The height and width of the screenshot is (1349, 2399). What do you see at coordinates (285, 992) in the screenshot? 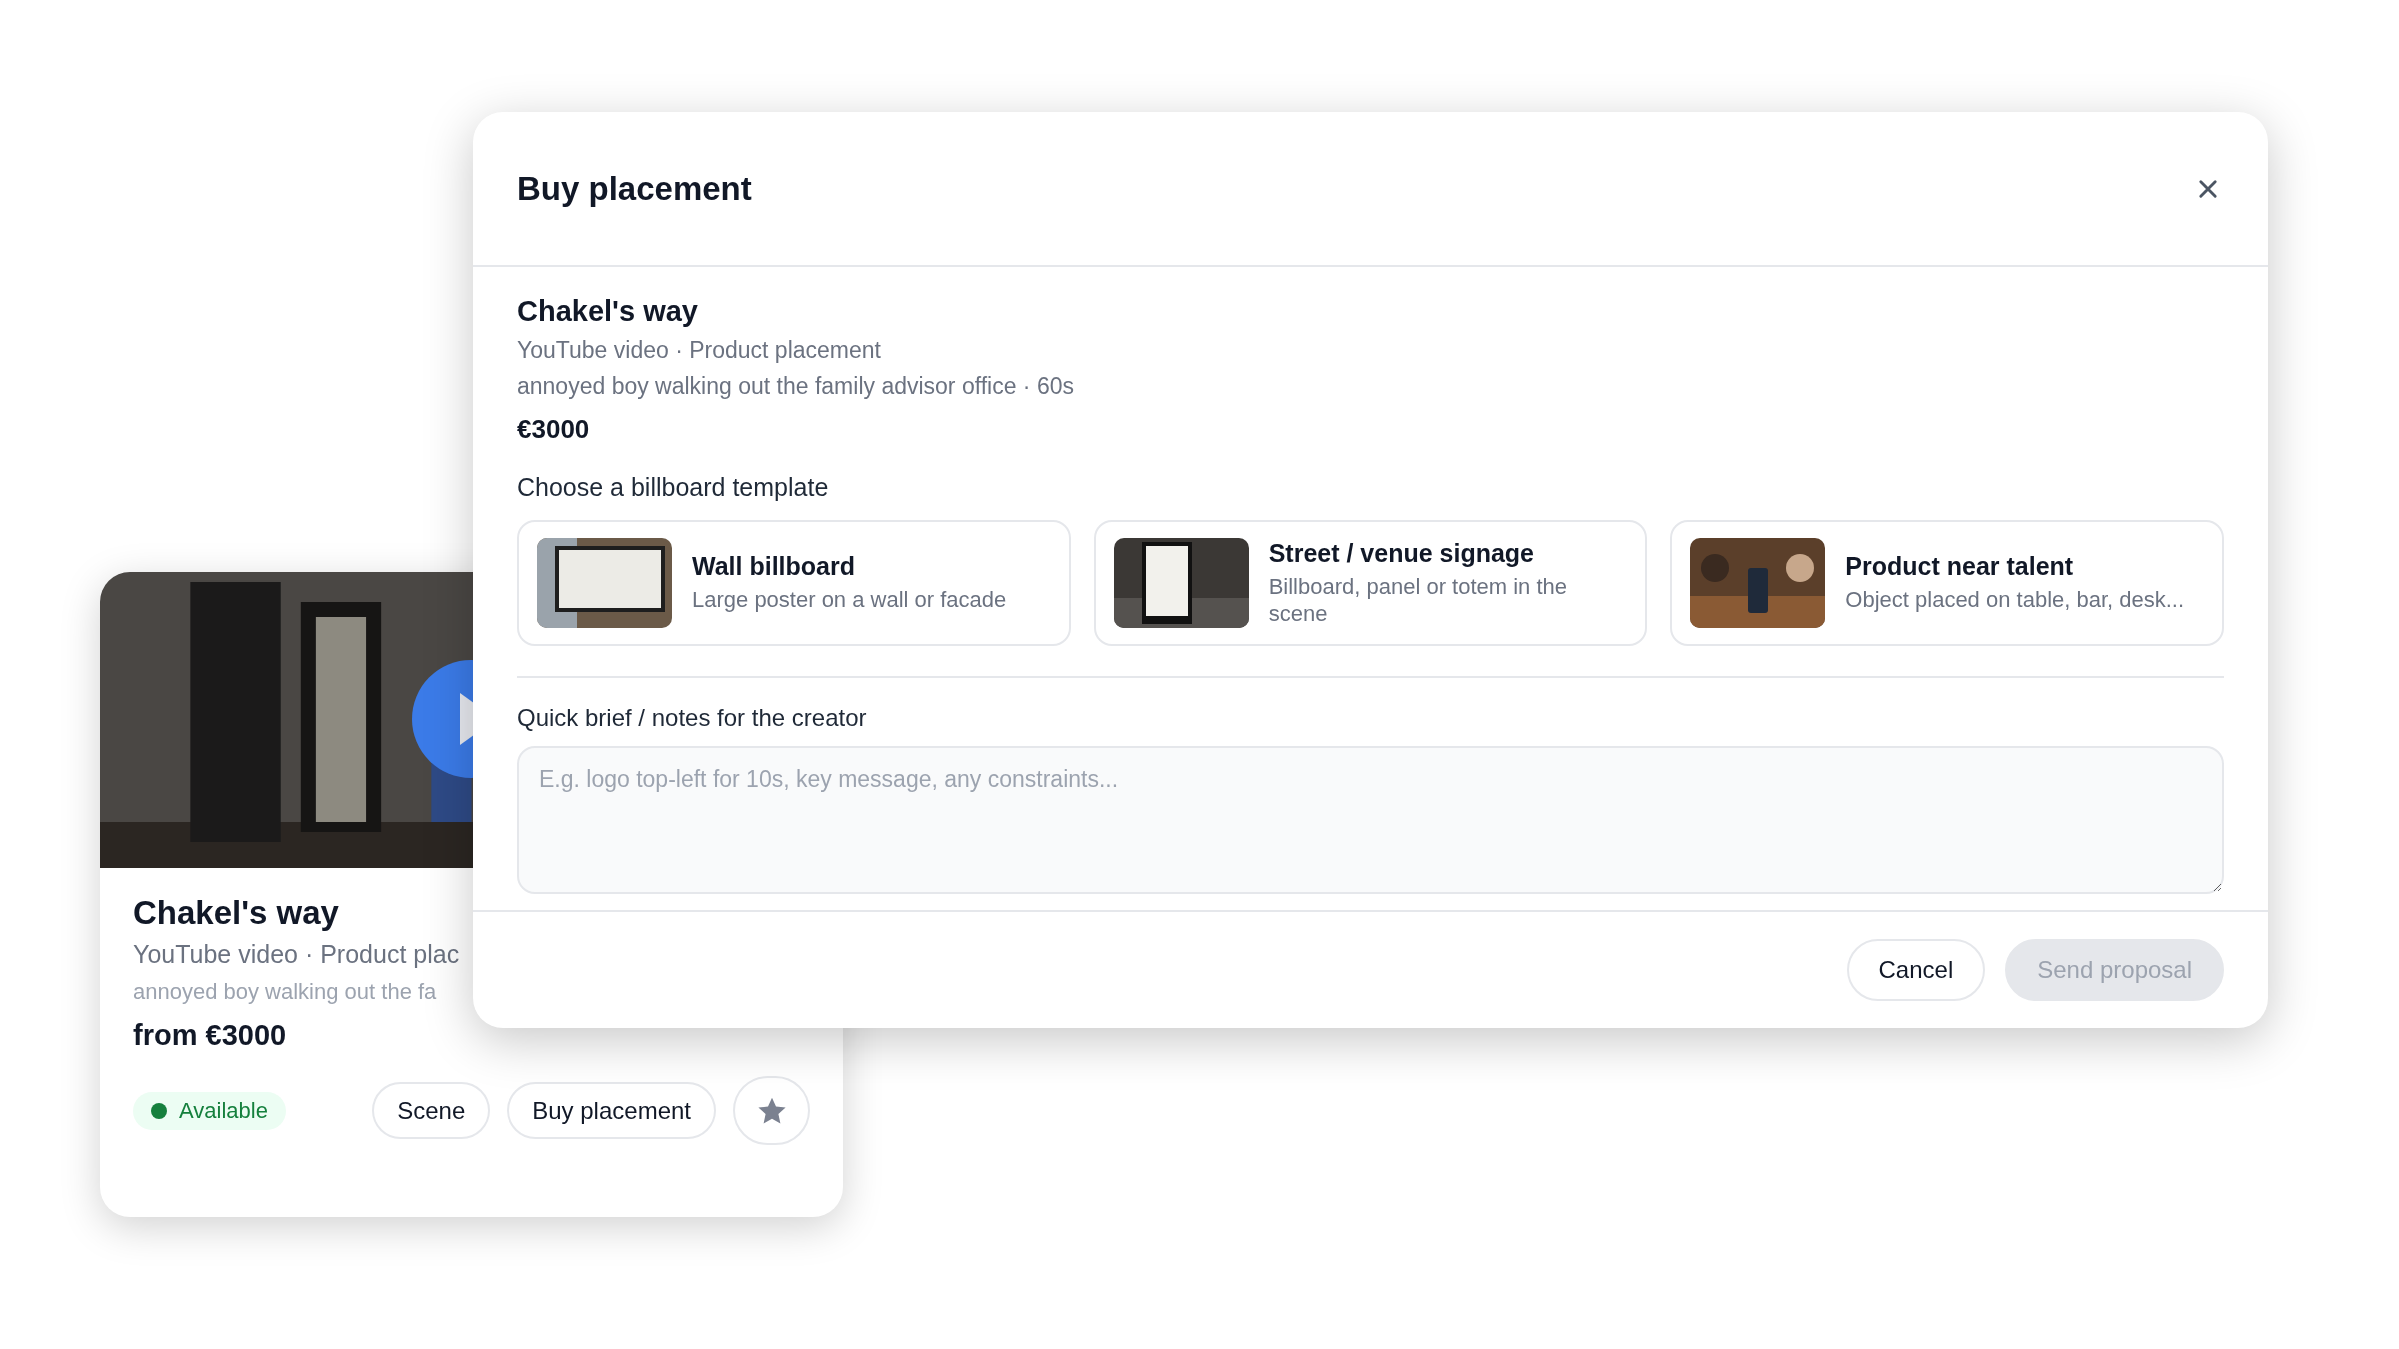
I see `card-description: annoyed boy walking out the fa` at bounding box center [285, 992].